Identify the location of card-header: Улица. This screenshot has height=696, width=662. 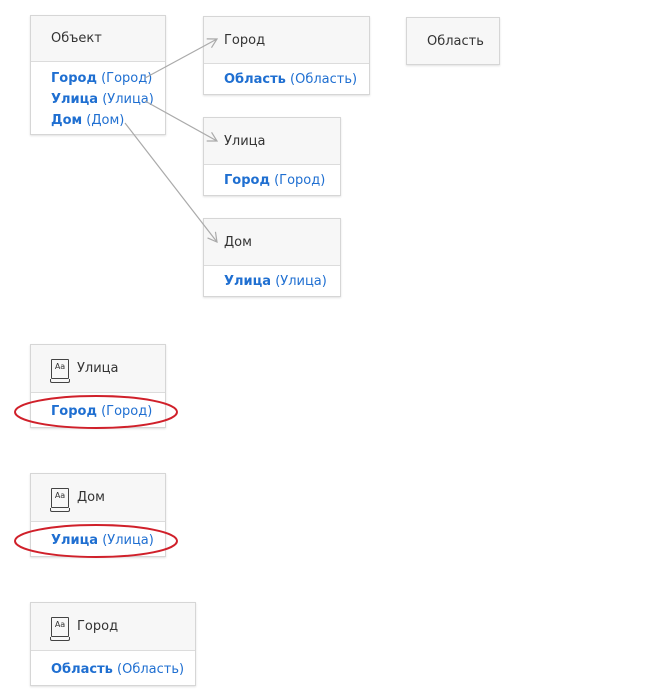
(272, 141).